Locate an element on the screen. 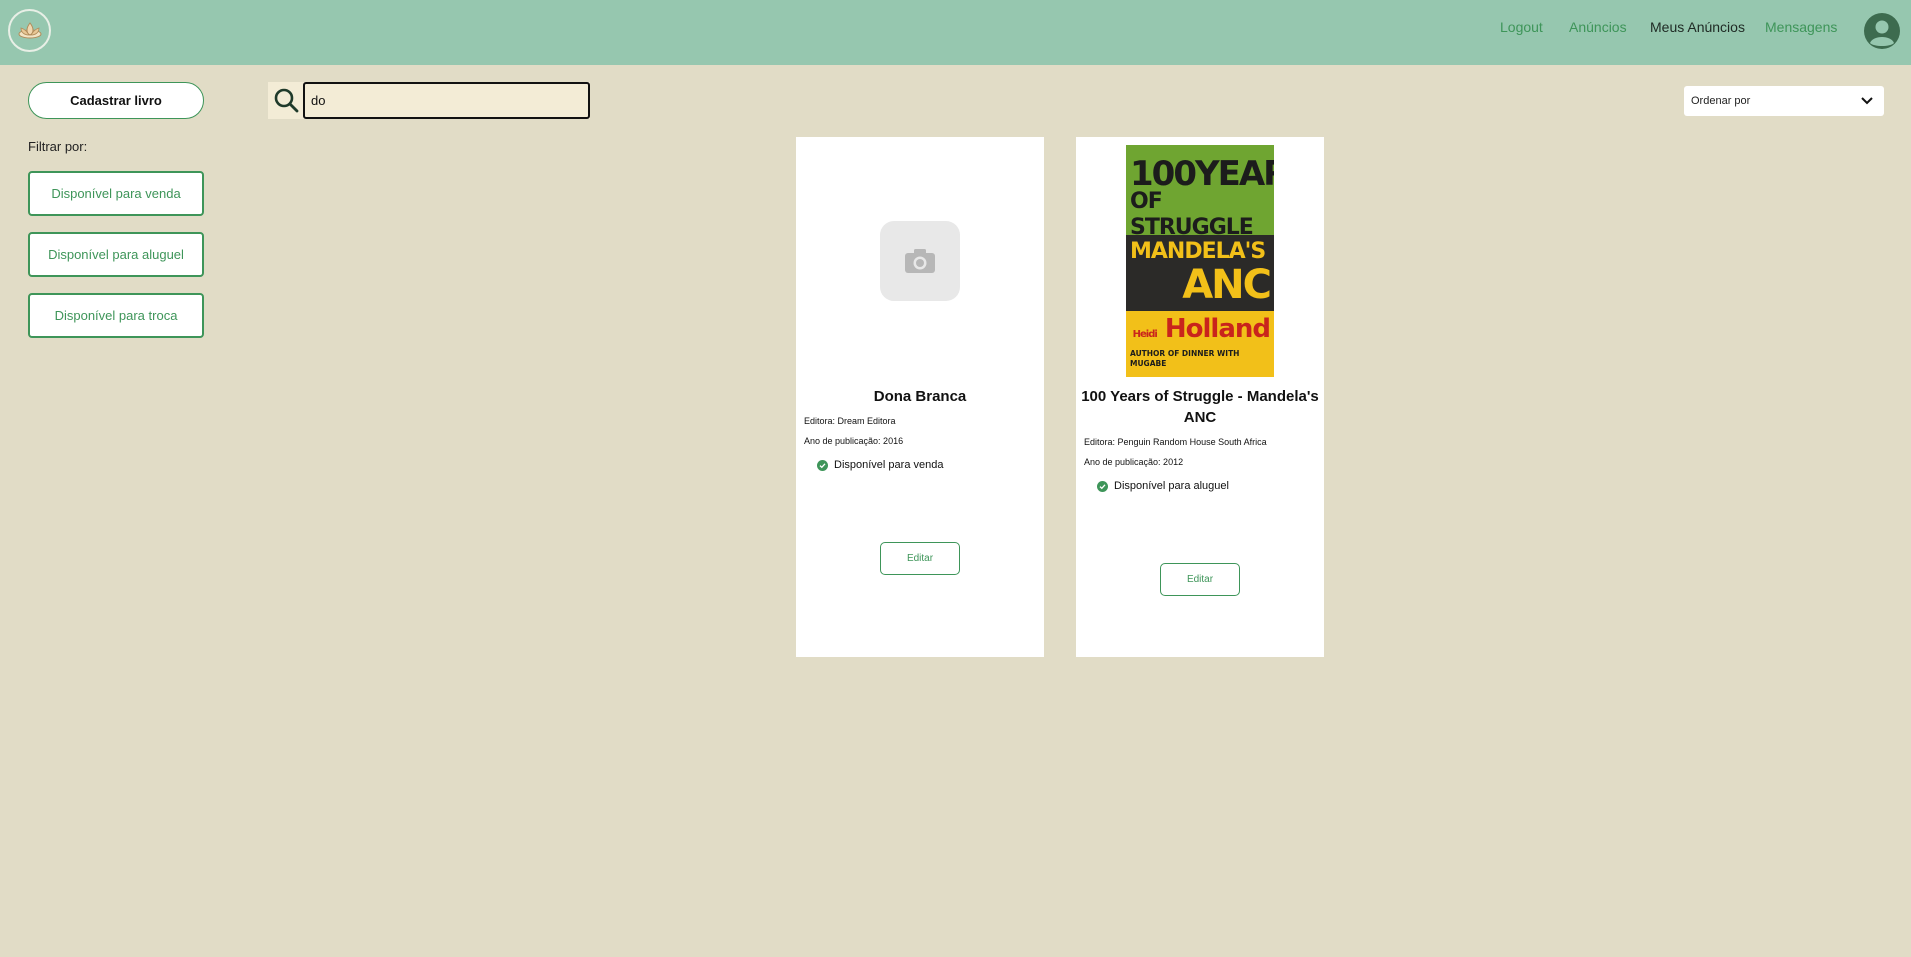  camera-icon is located at coordinates (920, 261).